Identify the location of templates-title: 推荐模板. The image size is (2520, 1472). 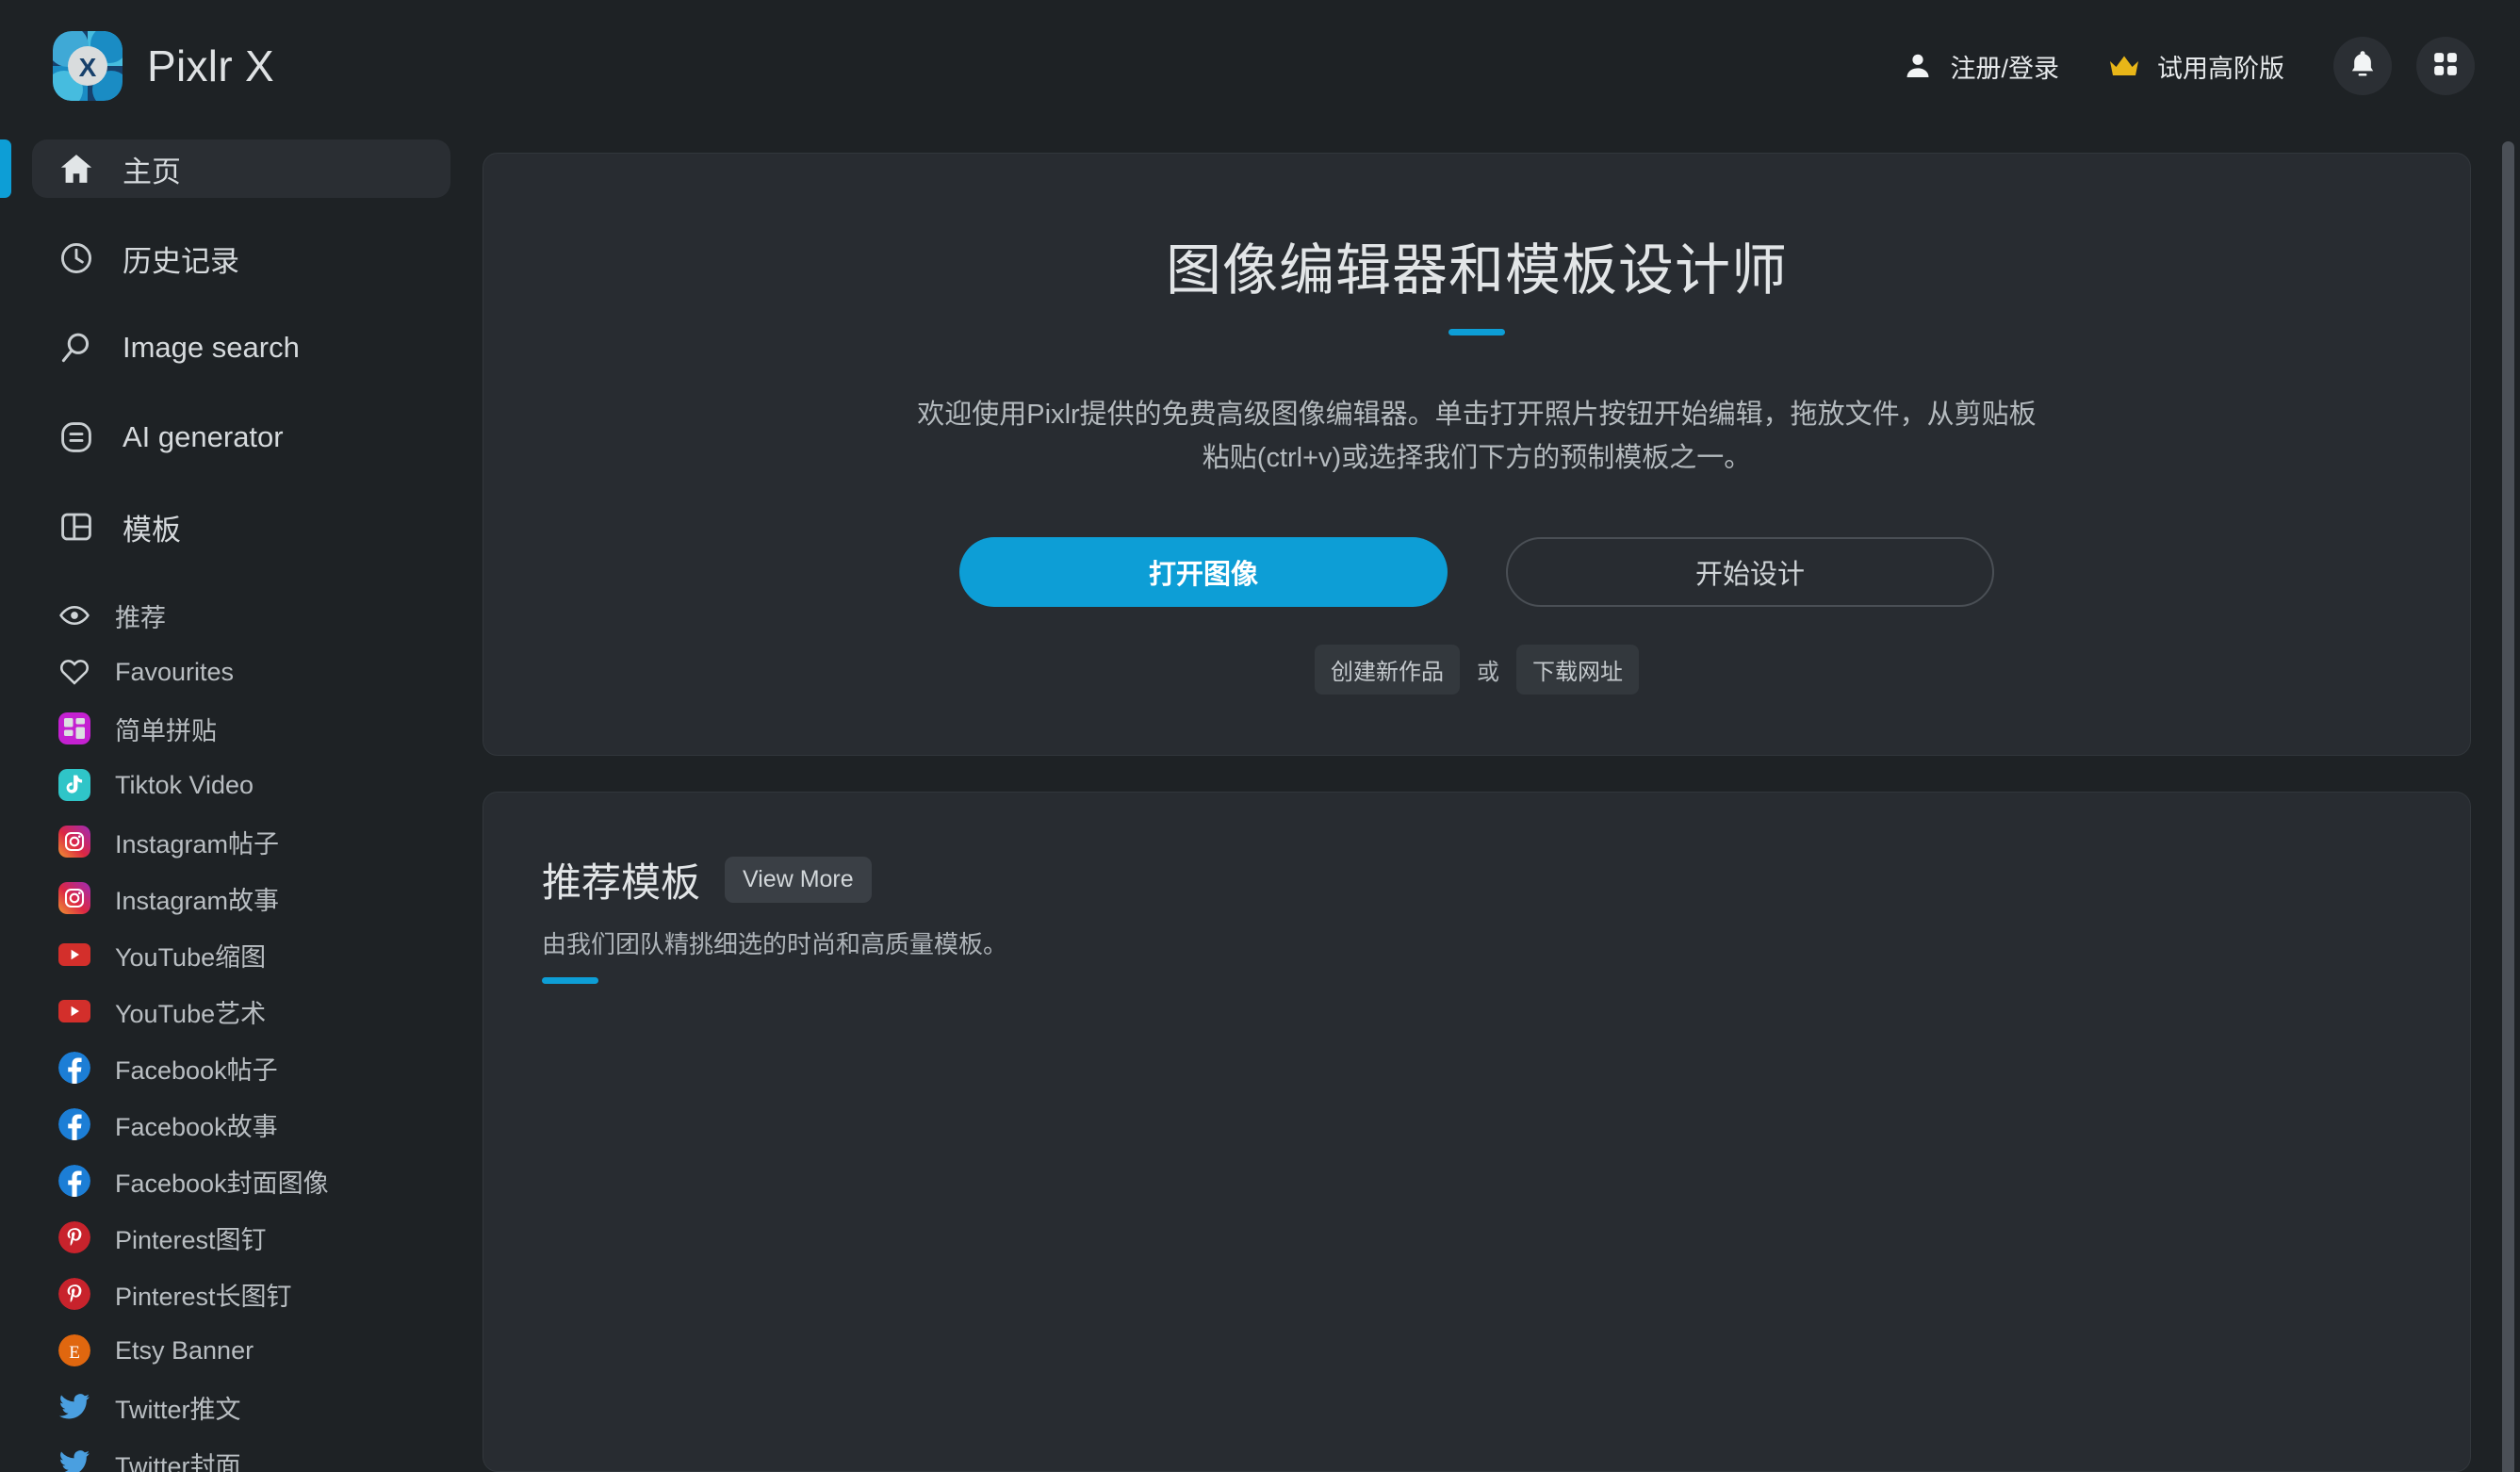
(621, 882).